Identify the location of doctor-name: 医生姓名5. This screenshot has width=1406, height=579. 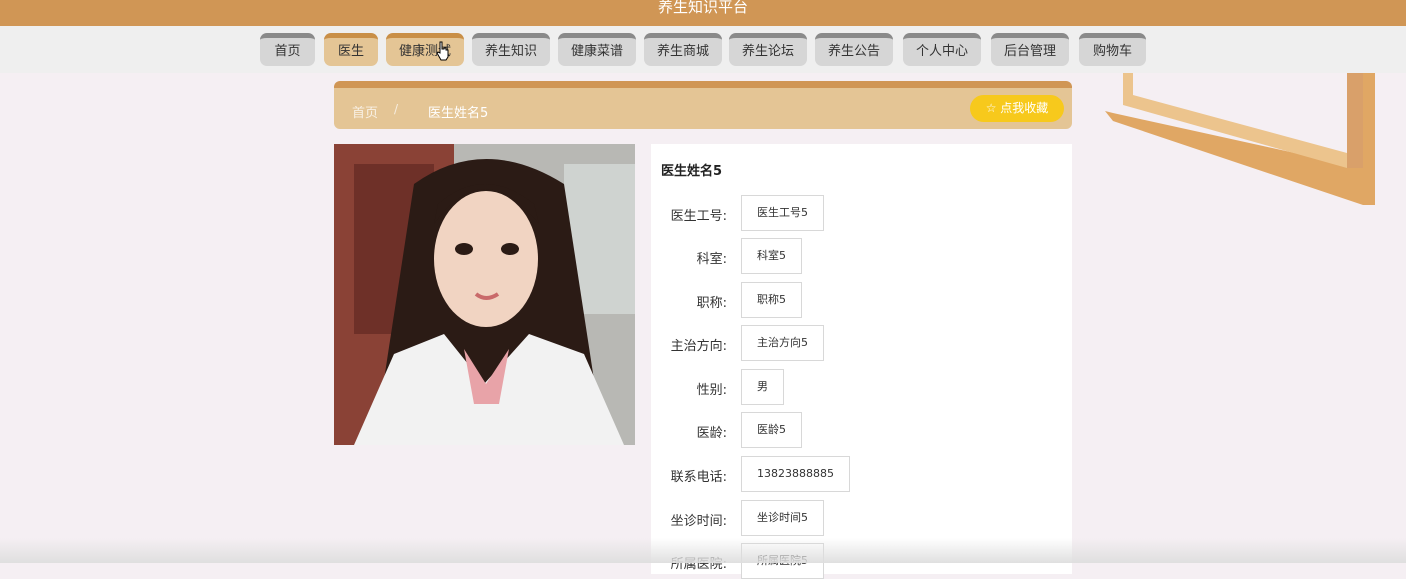
(692, 171).